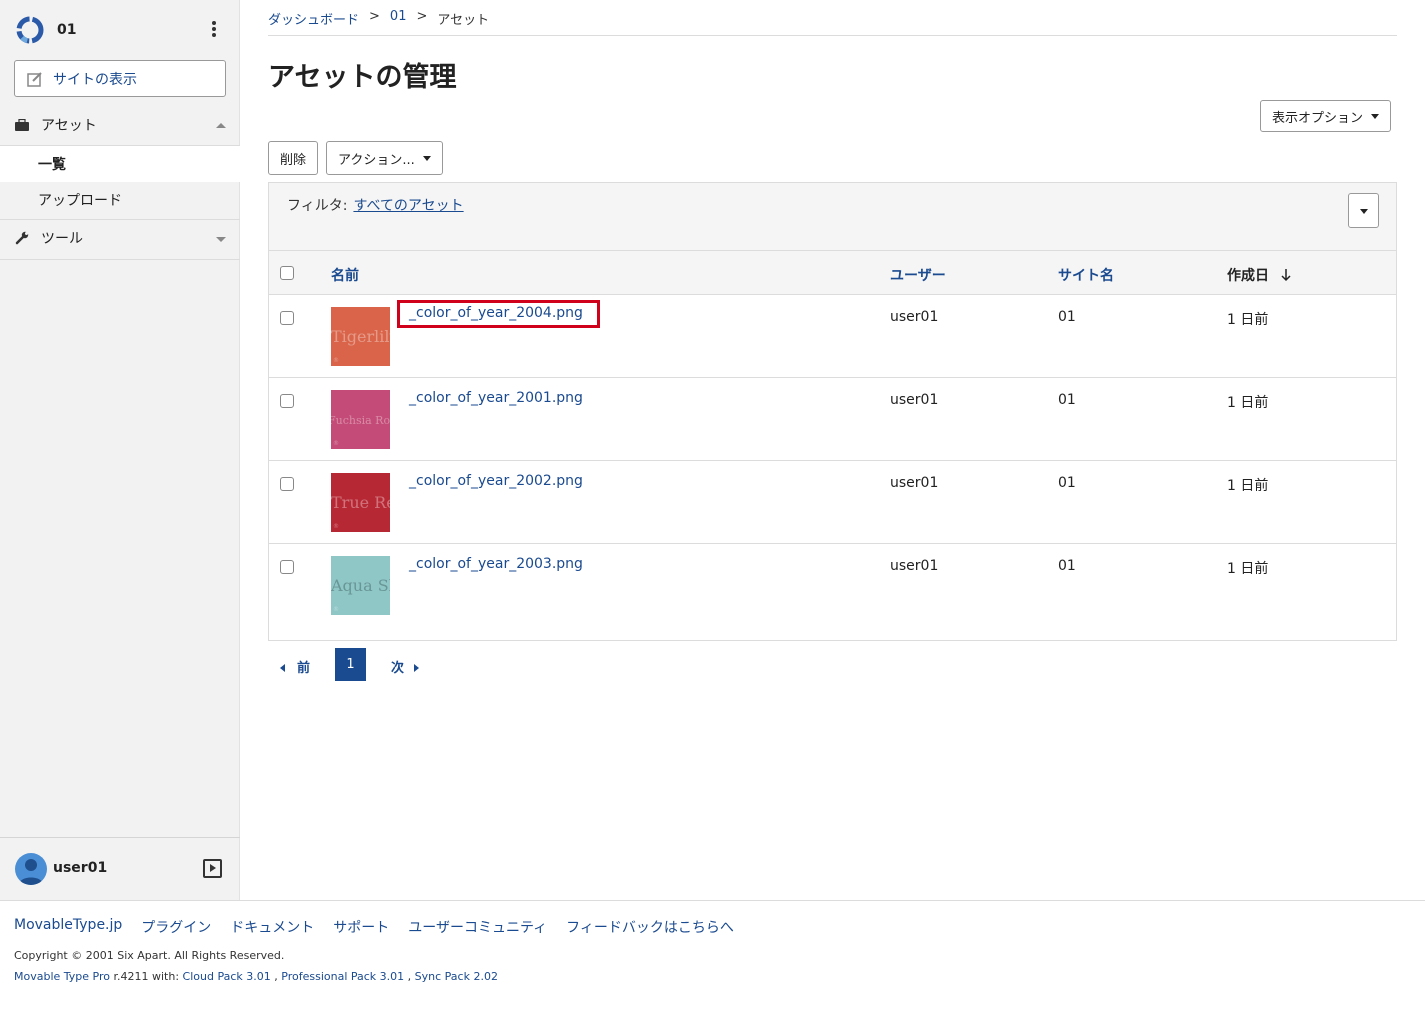 The image size is (1425, 1017). What do you see at coordinates (146, 976) in the screenshot?
I see `version-text: r.4211 with:` at bounding box center [146, 976].